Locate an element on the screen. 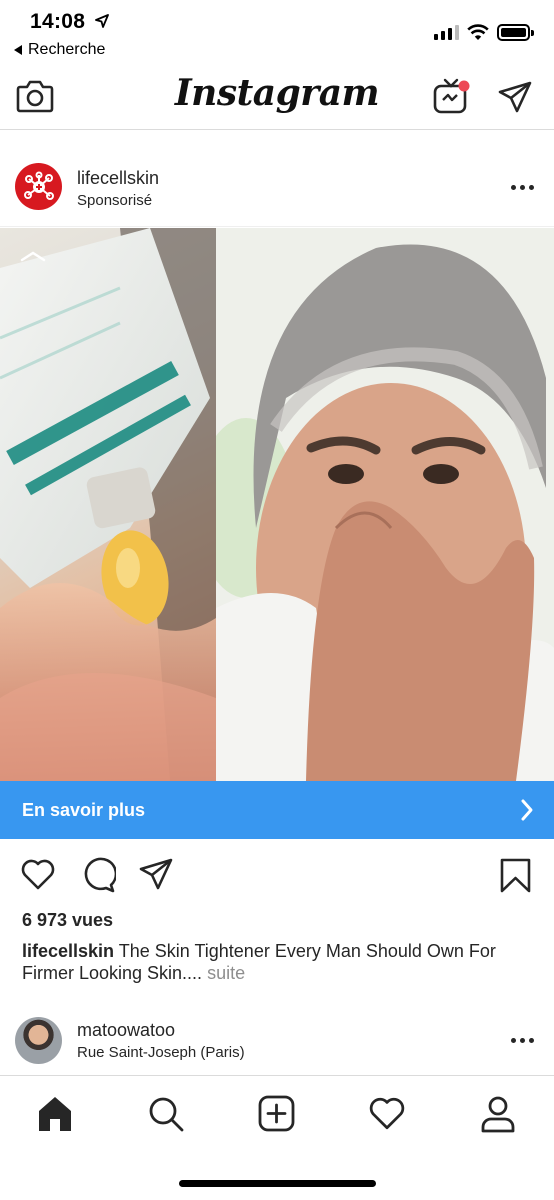  battery-icon is located at coordinates (515, 32).